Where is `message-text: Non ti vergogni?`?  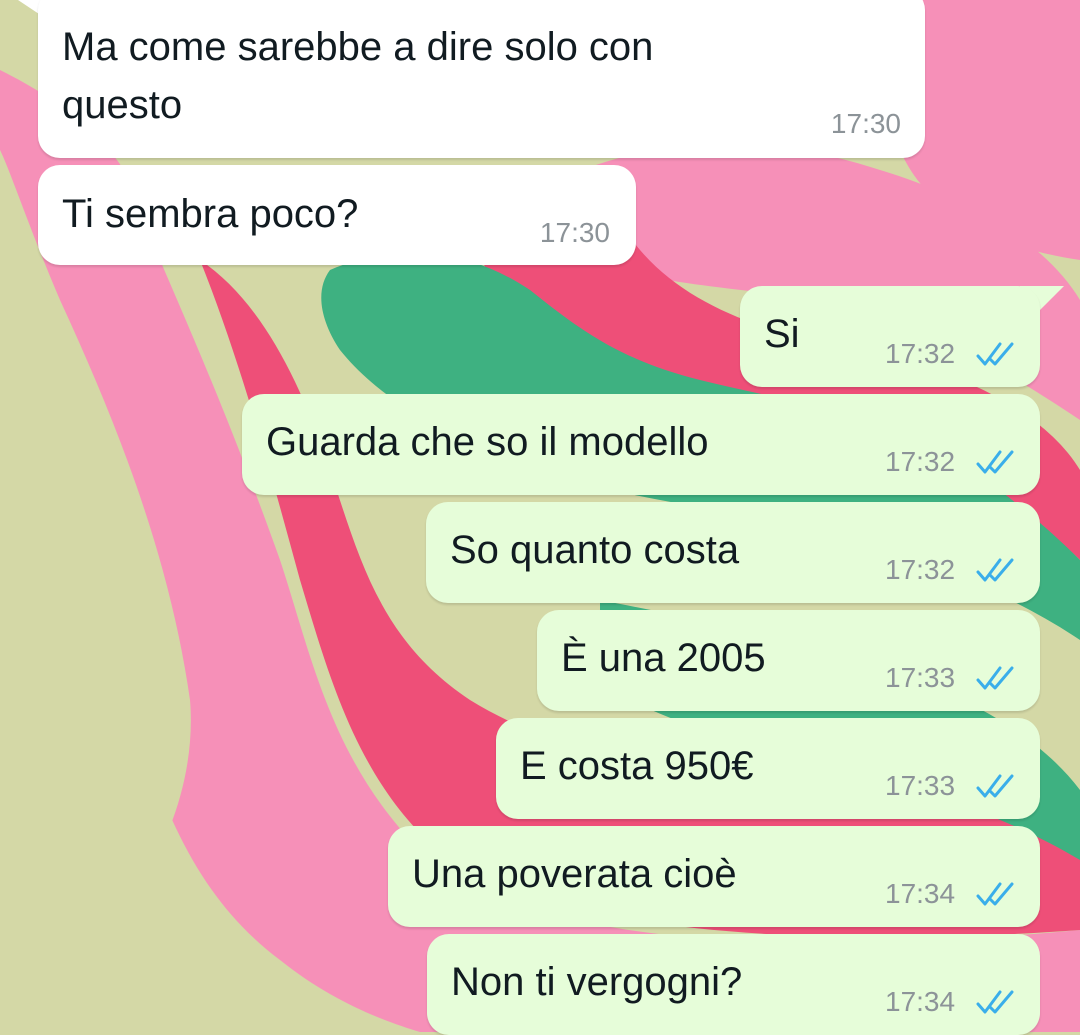
message-text: Non ti vergogni? is located at coordinates (597, 982).